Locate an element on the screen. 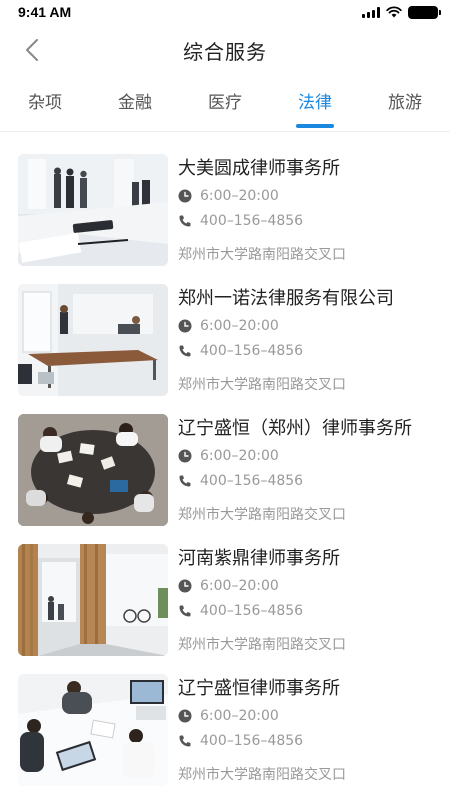  status-bar: 9:41 AM is located at coordinates (225, 12).